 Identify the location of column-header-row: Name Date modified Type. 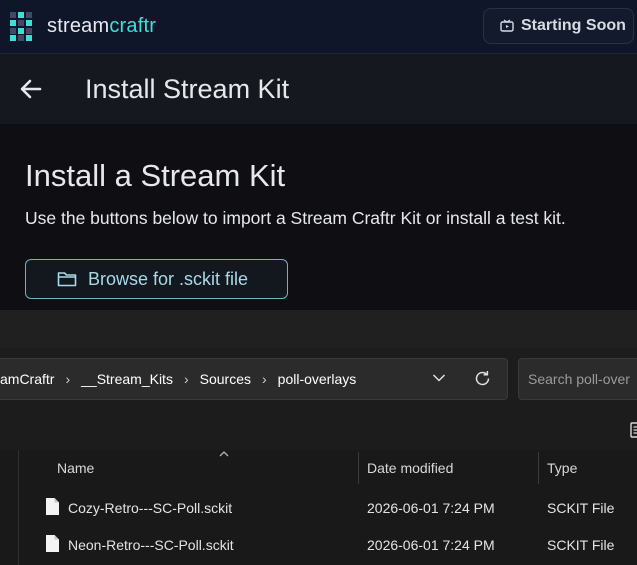
(328, 468).